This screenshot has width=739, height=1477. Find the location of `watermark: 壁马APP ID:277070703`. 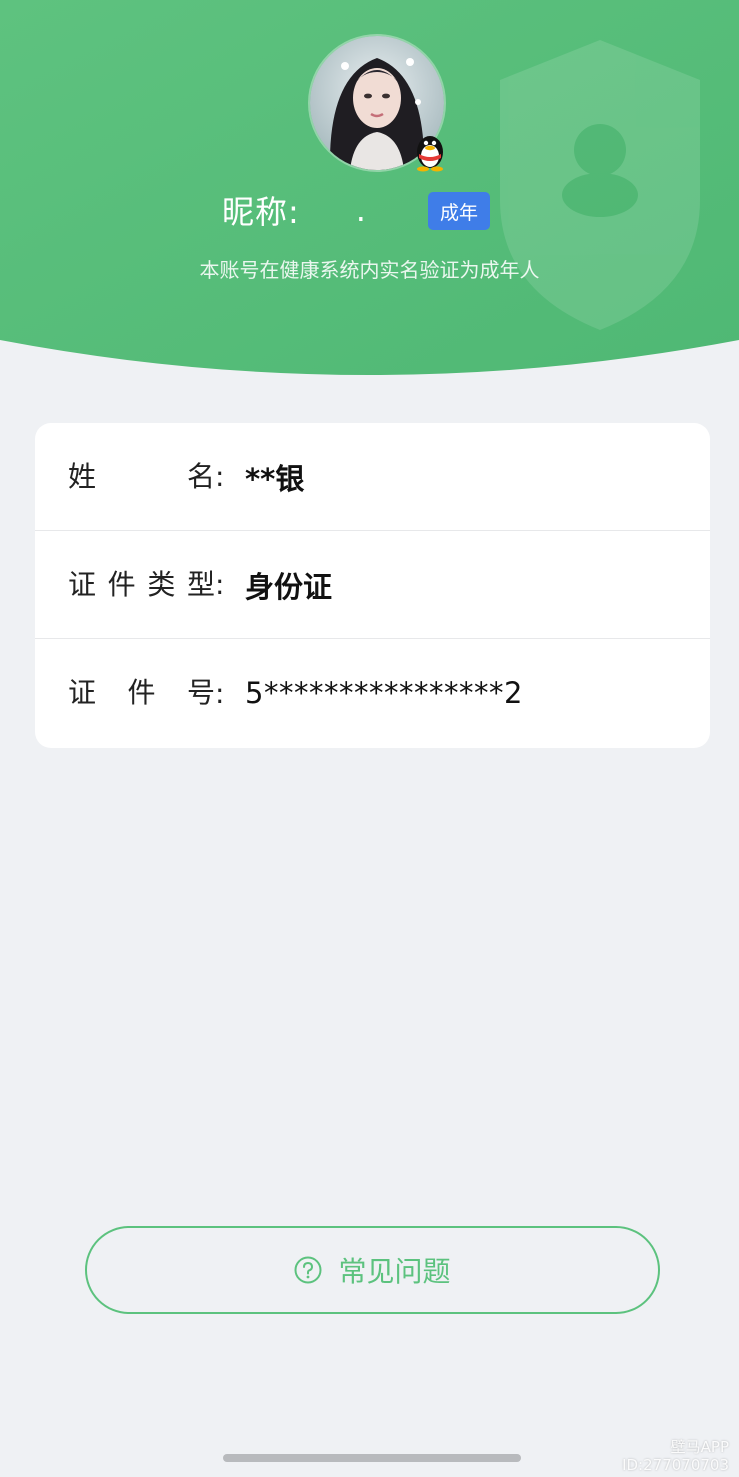

watermark: 壁马APP ID:277070703 is located at coordinates (675, 1456).